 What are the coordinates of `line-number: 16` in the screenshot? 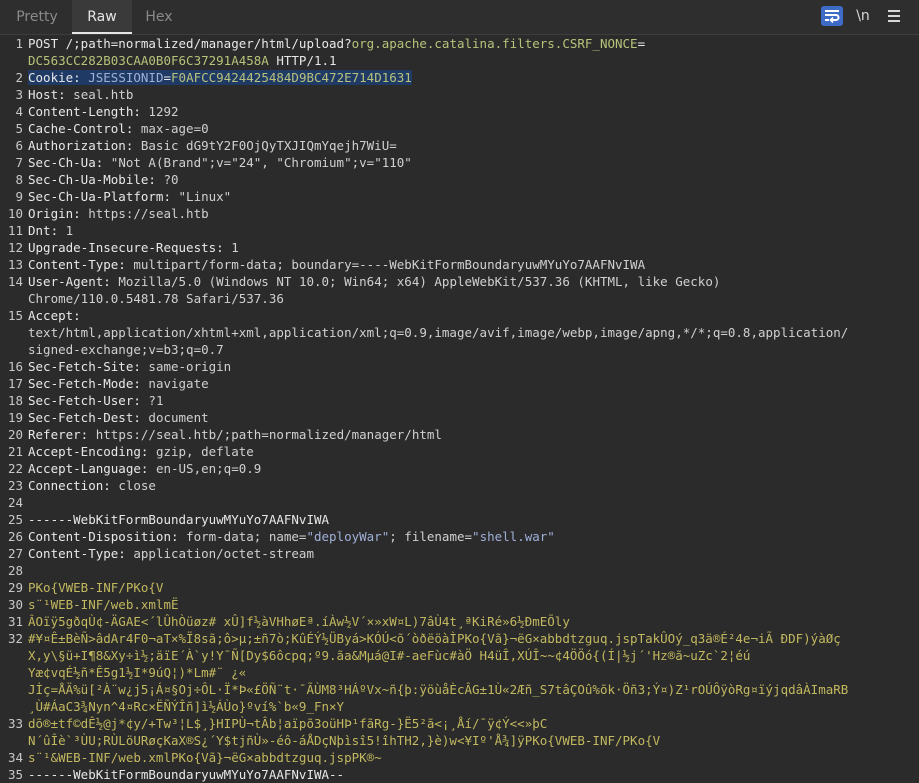 It's located at (15, 366).